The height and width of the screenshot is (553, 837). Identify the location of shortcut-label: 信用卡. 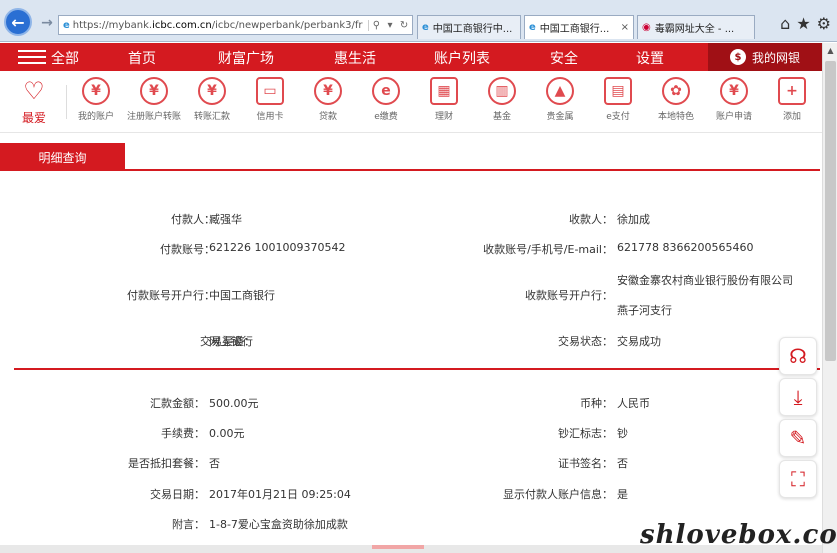
(270, 117).